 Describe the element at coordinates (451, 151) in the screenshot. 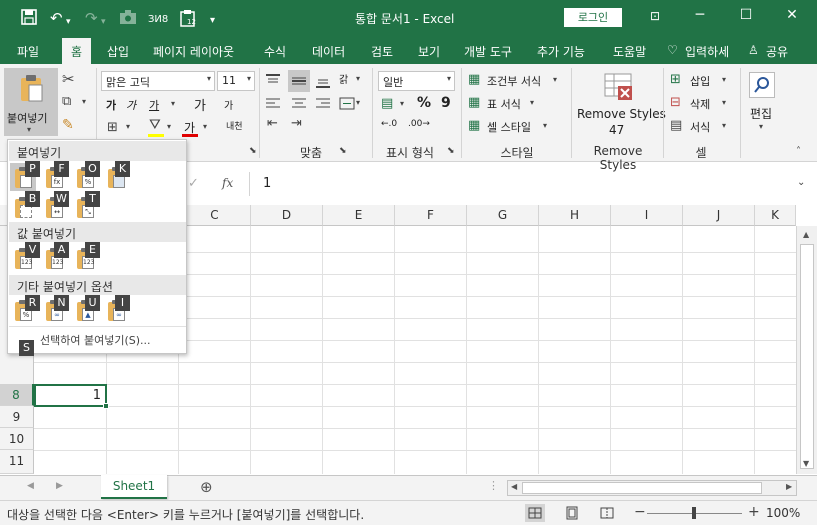

I see `number-dialog-launcher-icon: ⬊` at that location.